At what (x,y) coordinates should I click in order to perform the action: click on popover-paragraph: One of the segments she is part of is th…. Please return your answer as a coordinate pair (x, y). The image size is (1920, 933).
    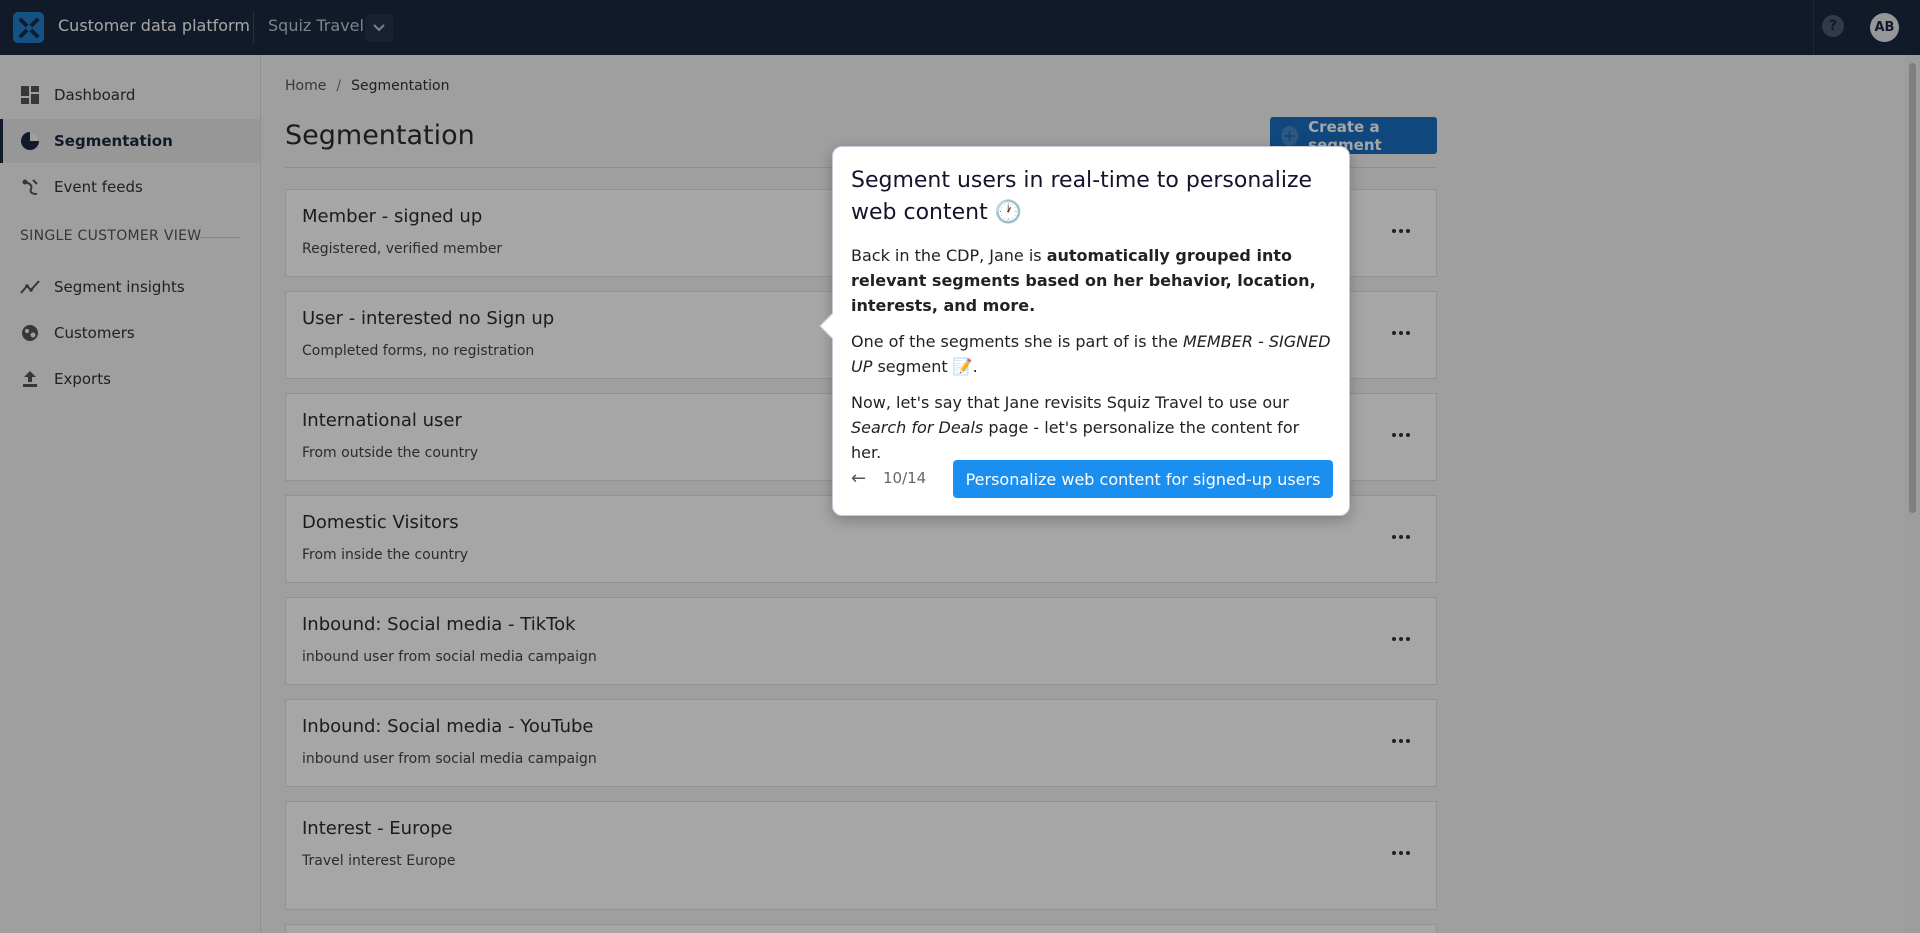
    Looking at the image, I should click on (1091, 354).